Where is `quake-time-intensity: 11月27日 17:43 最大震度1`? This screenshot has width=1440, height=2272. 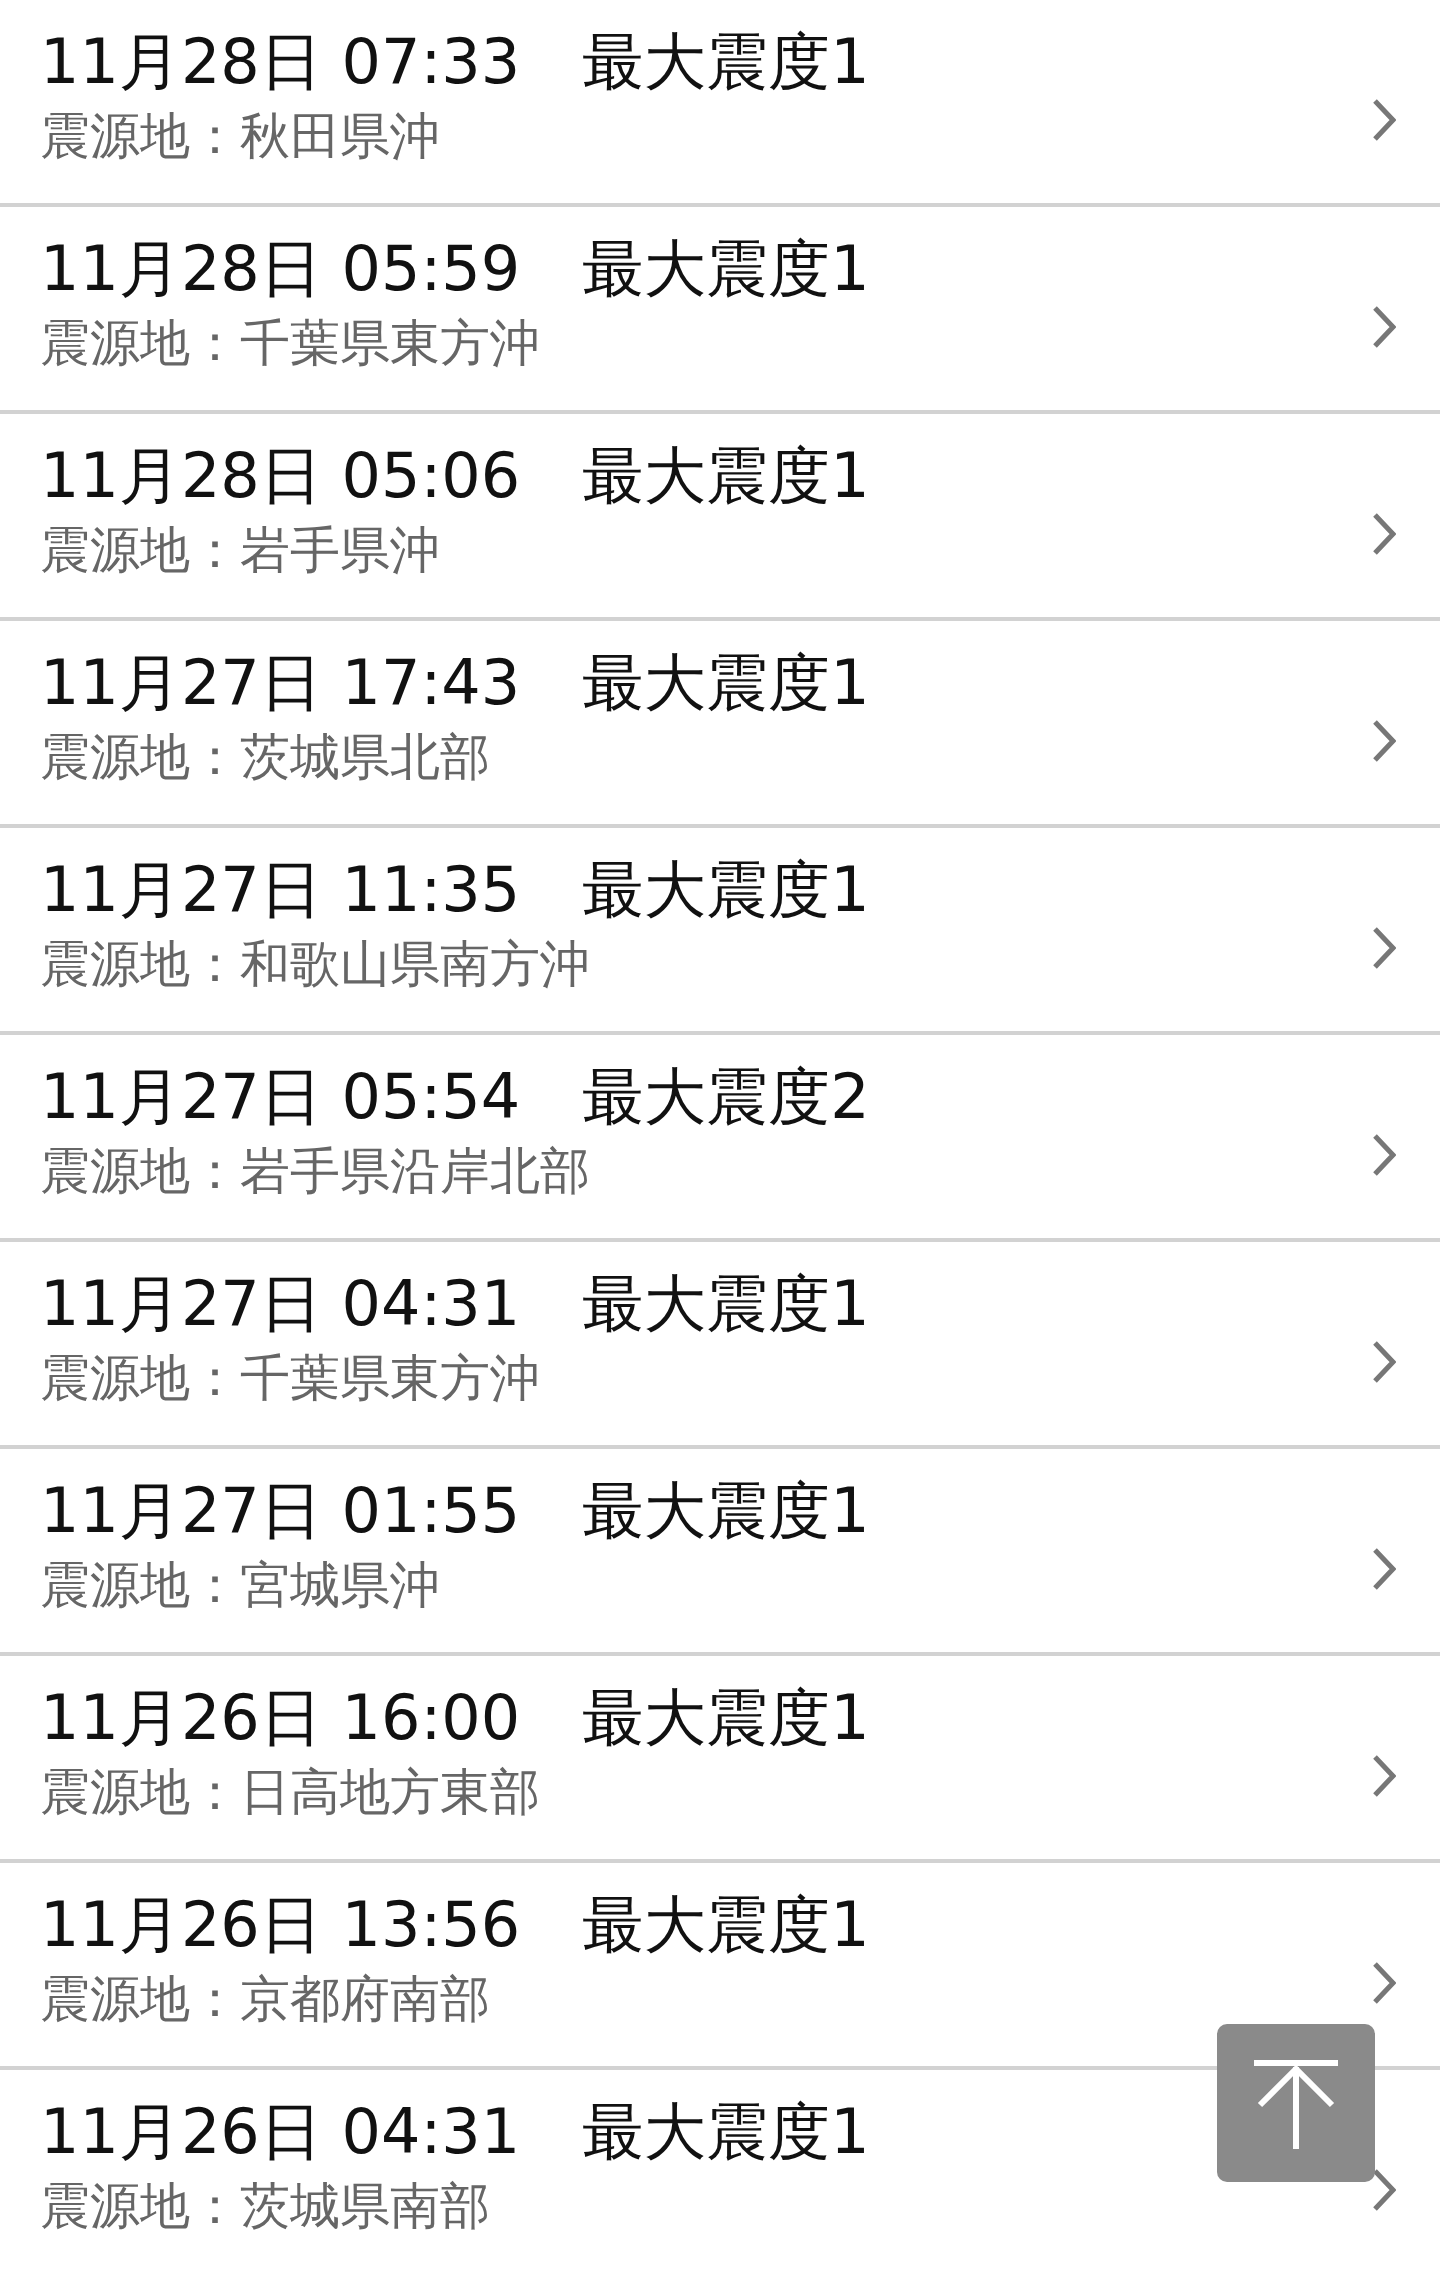
quake-time-intensity: 11月27日 17:43 最大震度1 is located at coordinates (455, 683).